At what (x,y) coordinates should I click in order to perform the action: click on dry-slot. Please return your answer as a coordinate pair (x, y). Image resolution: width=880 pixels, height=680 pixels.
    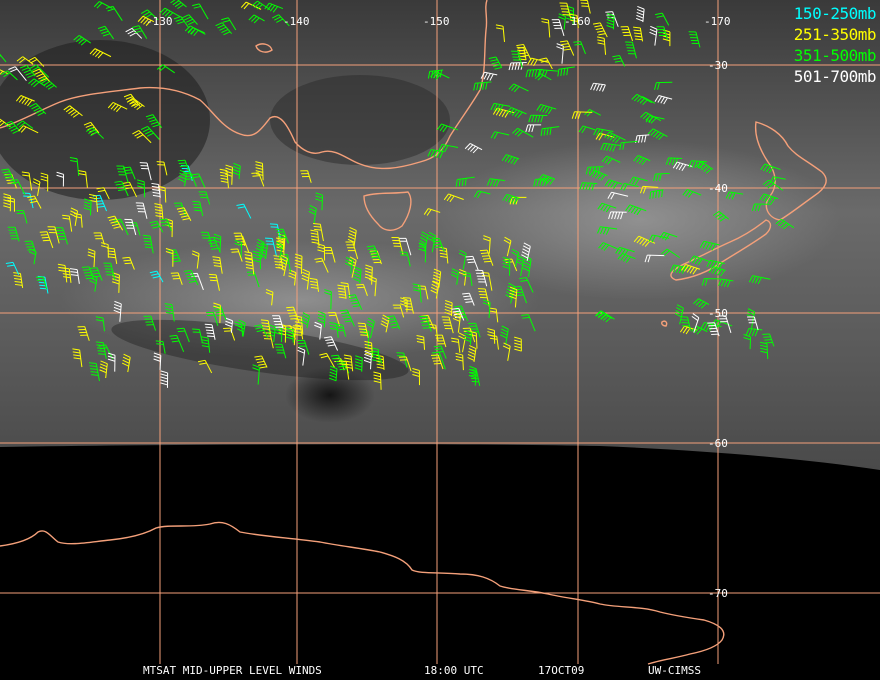
    Looking at the image, I should click on (105, 120).